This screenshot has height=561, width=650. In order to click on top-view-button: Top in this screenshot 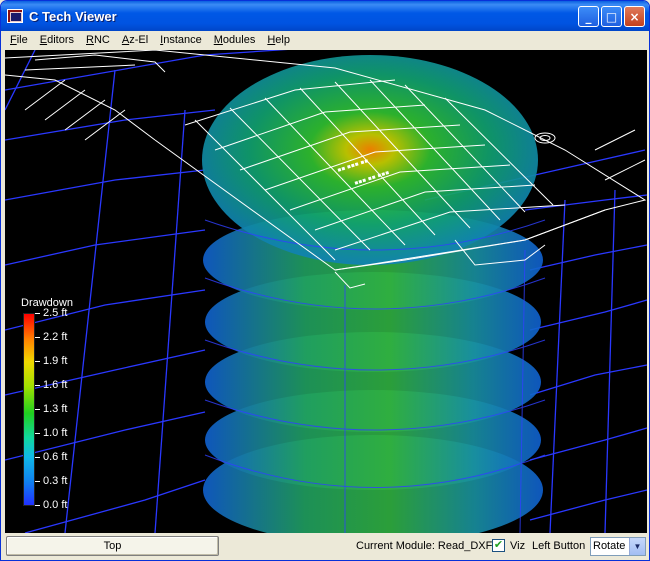, I will do `click(112, 546)`.